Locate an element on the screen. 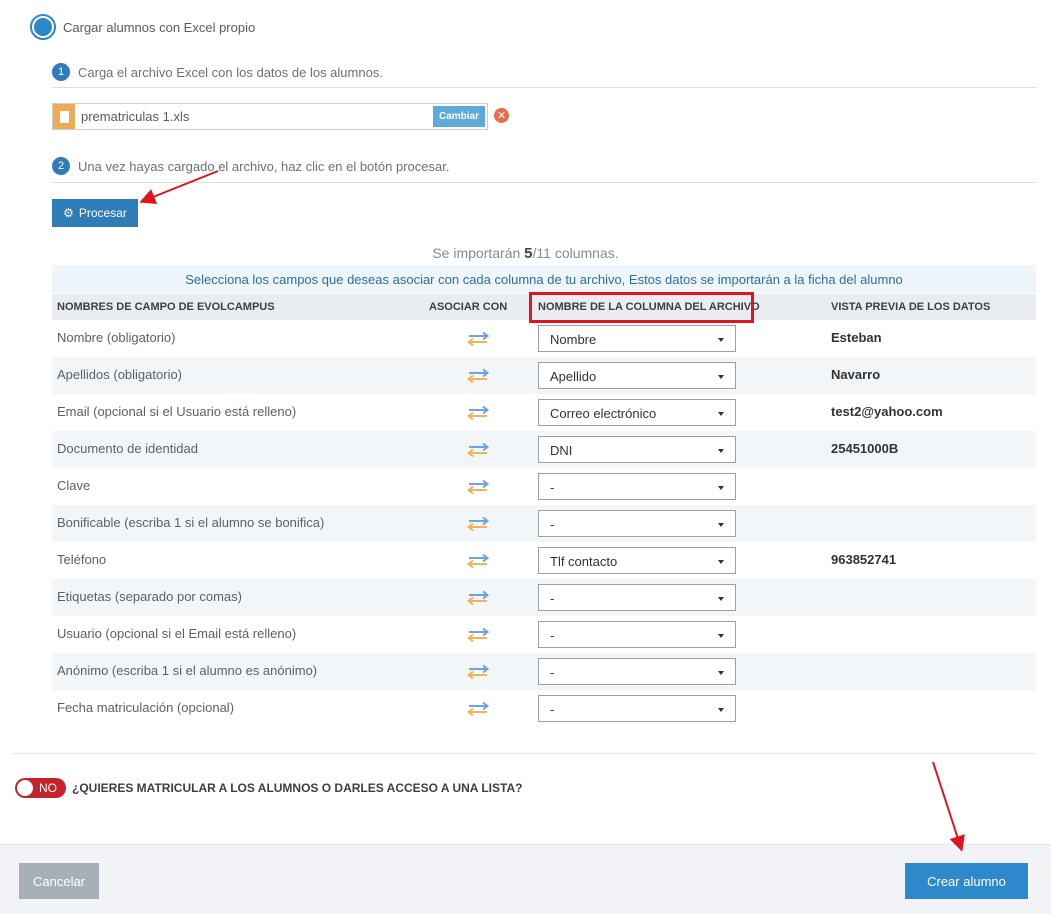 The image size is (1051, 914). field-name: Clave is located at coordinates (74, 485).